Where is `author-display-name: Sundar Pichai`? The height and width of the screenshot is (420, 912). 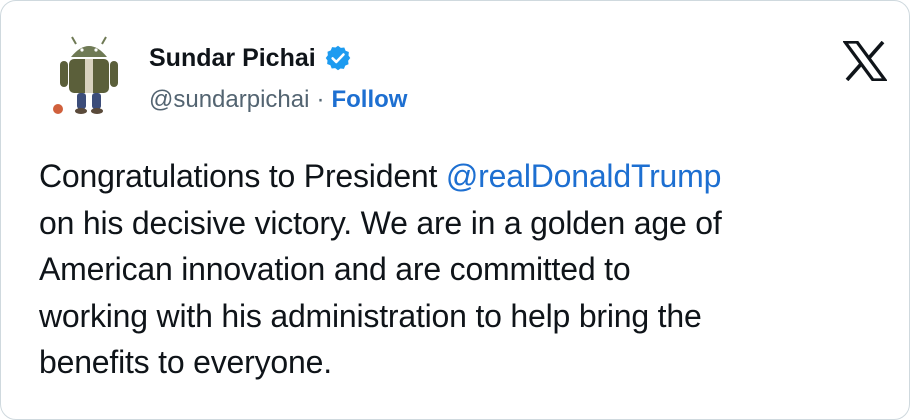
author-display-name: Sundar Pichai is located at coordinates (232, 58).